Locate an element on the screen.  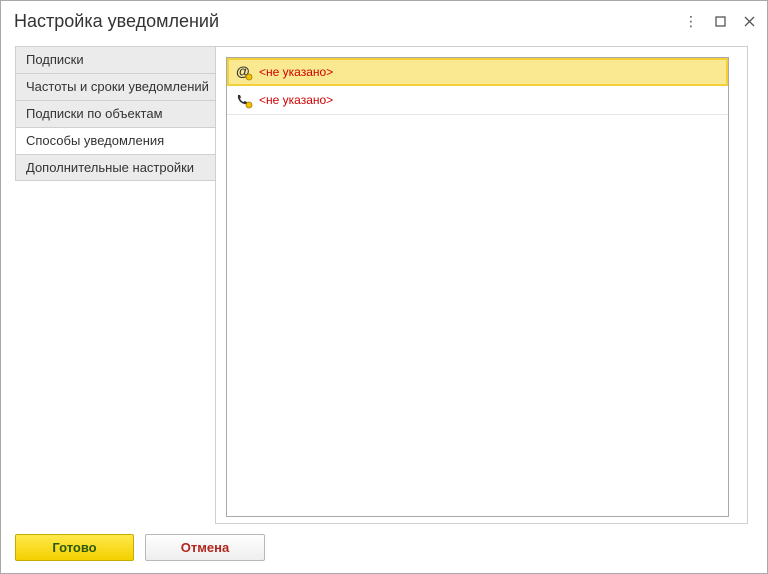
tab-additional-settings: Дополнительные настройки is located at coordinates (115, 167).